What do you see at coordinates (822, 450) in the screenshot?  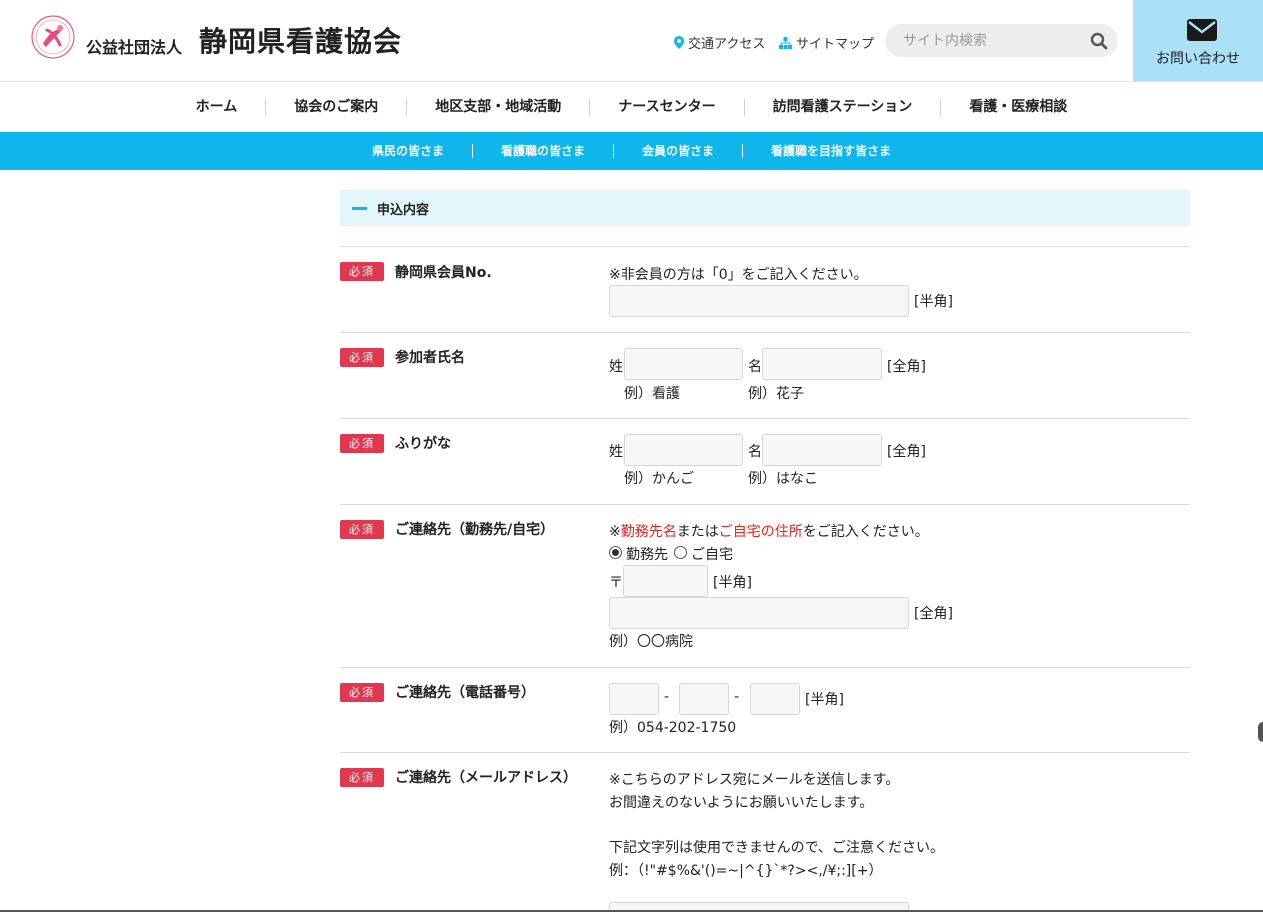 I see `first-name-kana-input` at bounding box center [822, 450].